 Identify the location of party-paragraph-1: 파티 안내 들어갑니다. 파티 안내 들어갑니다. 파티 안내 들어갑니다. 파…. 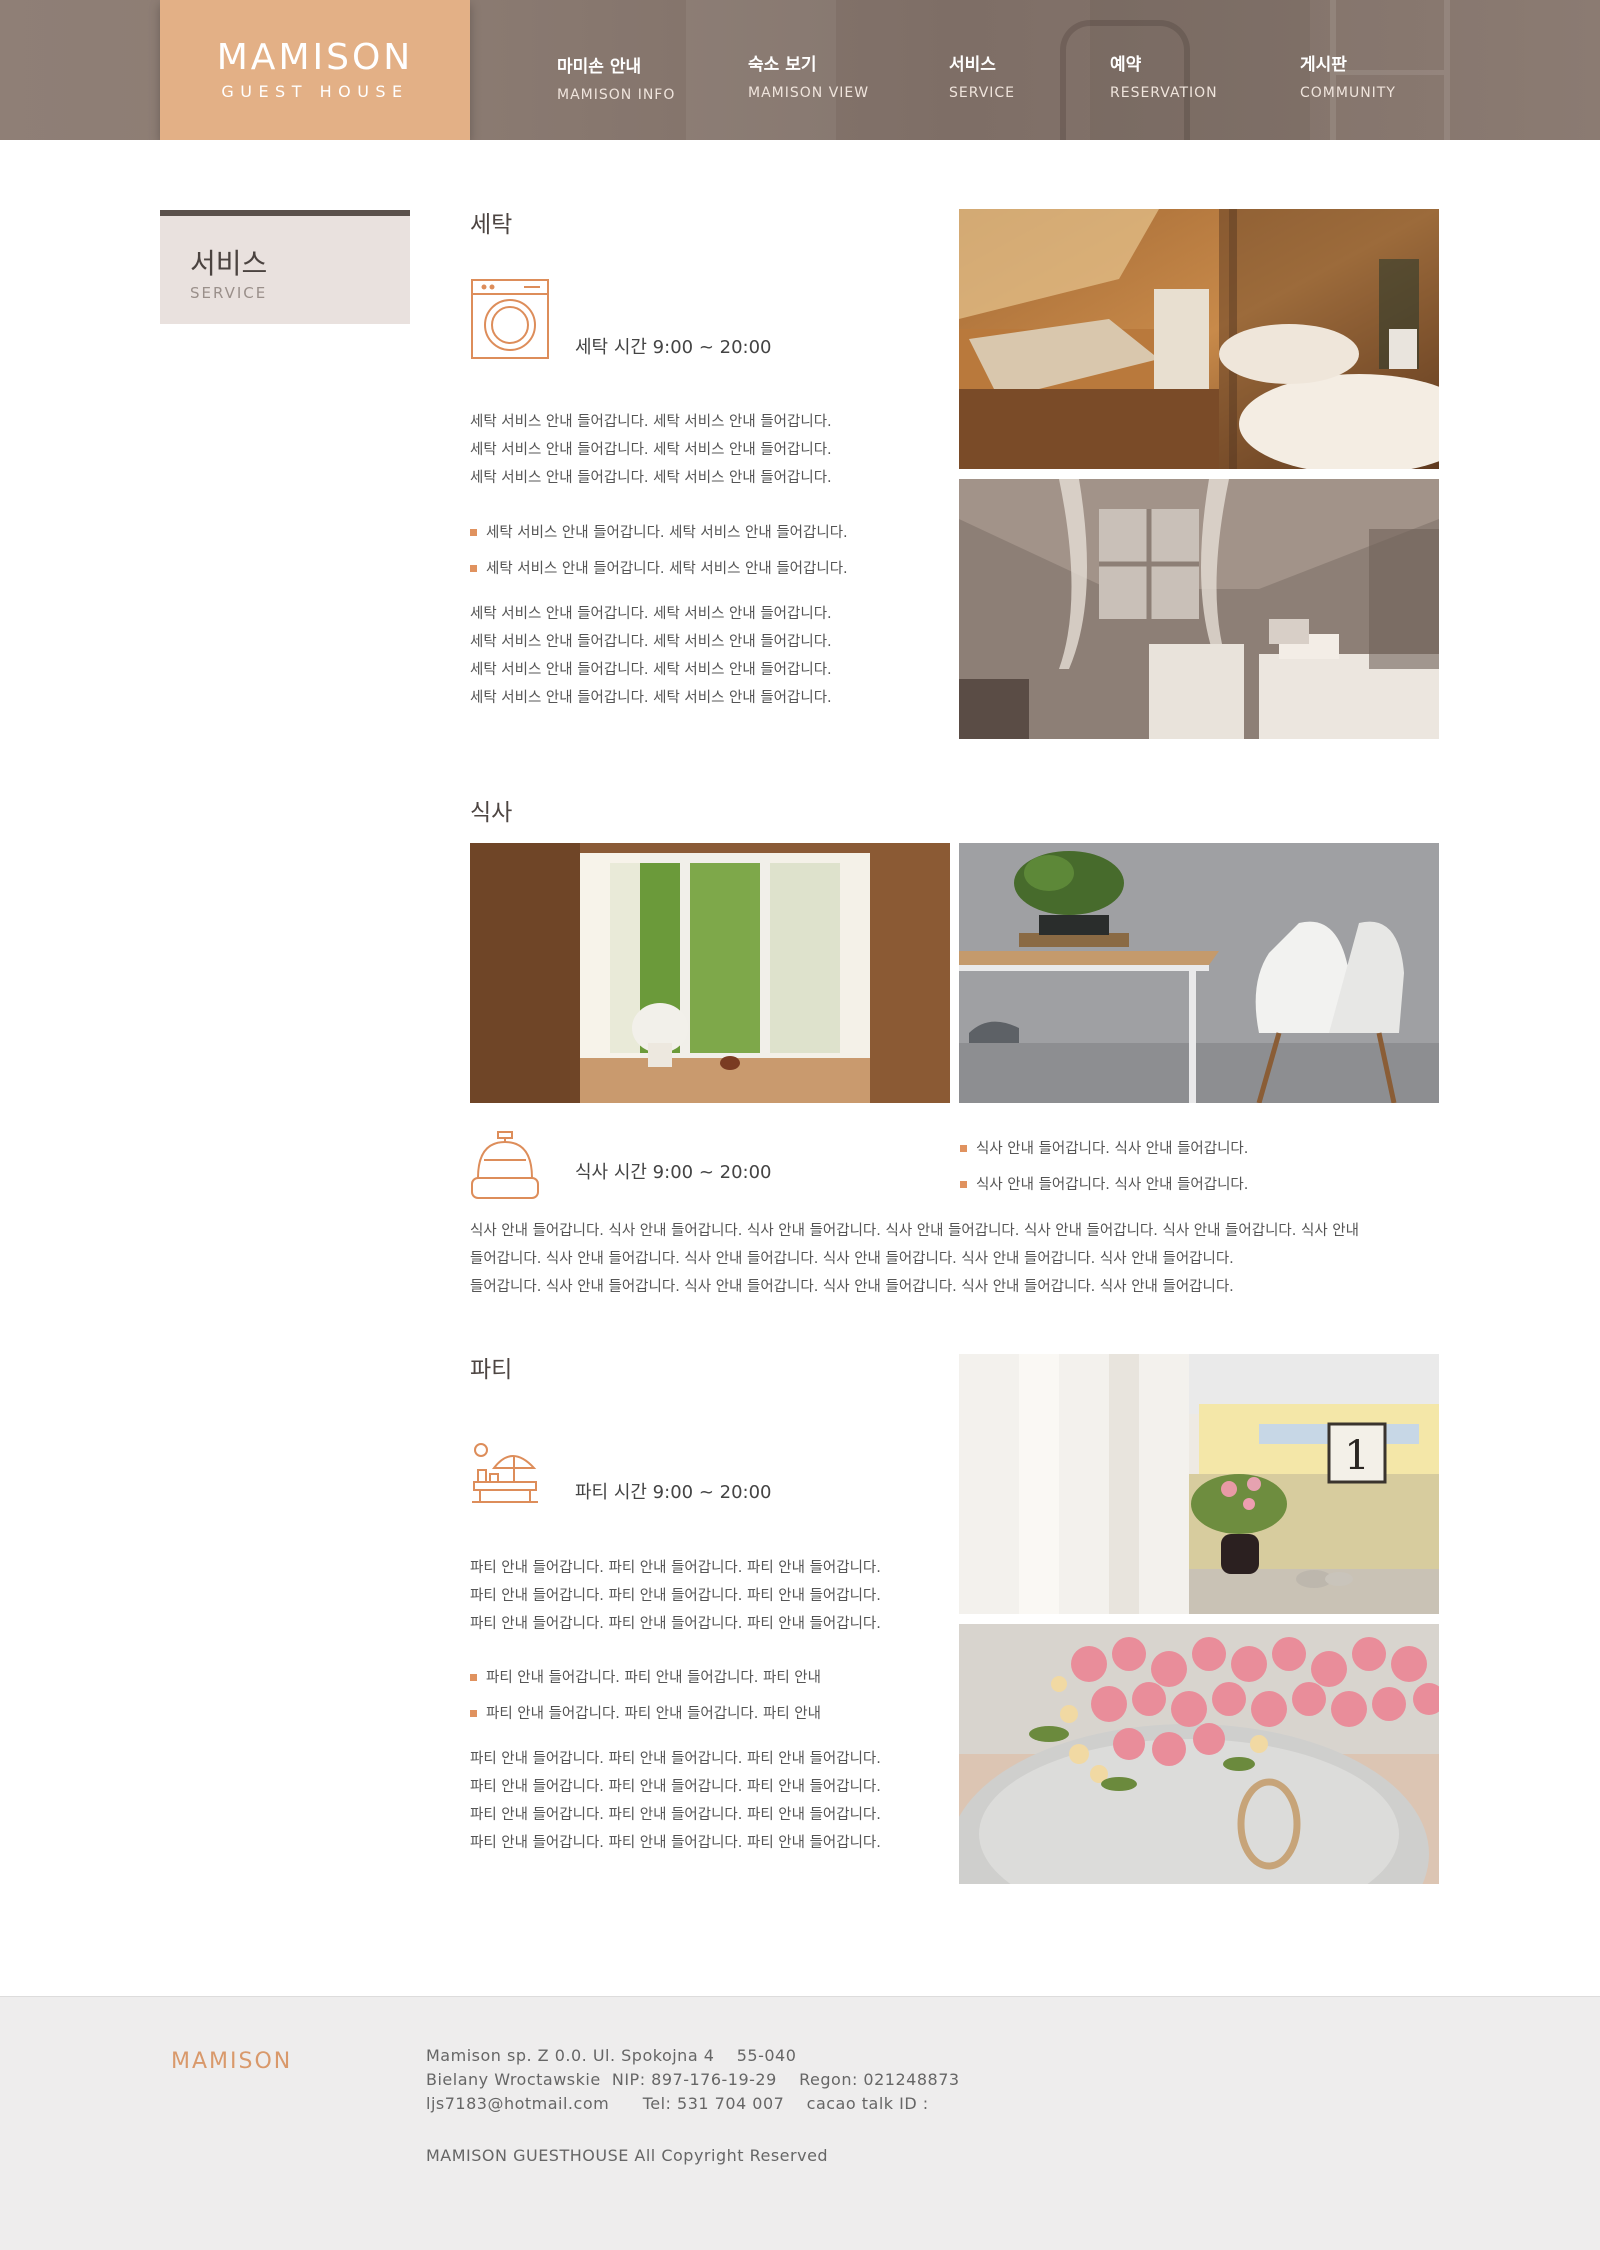
(675, 1596).